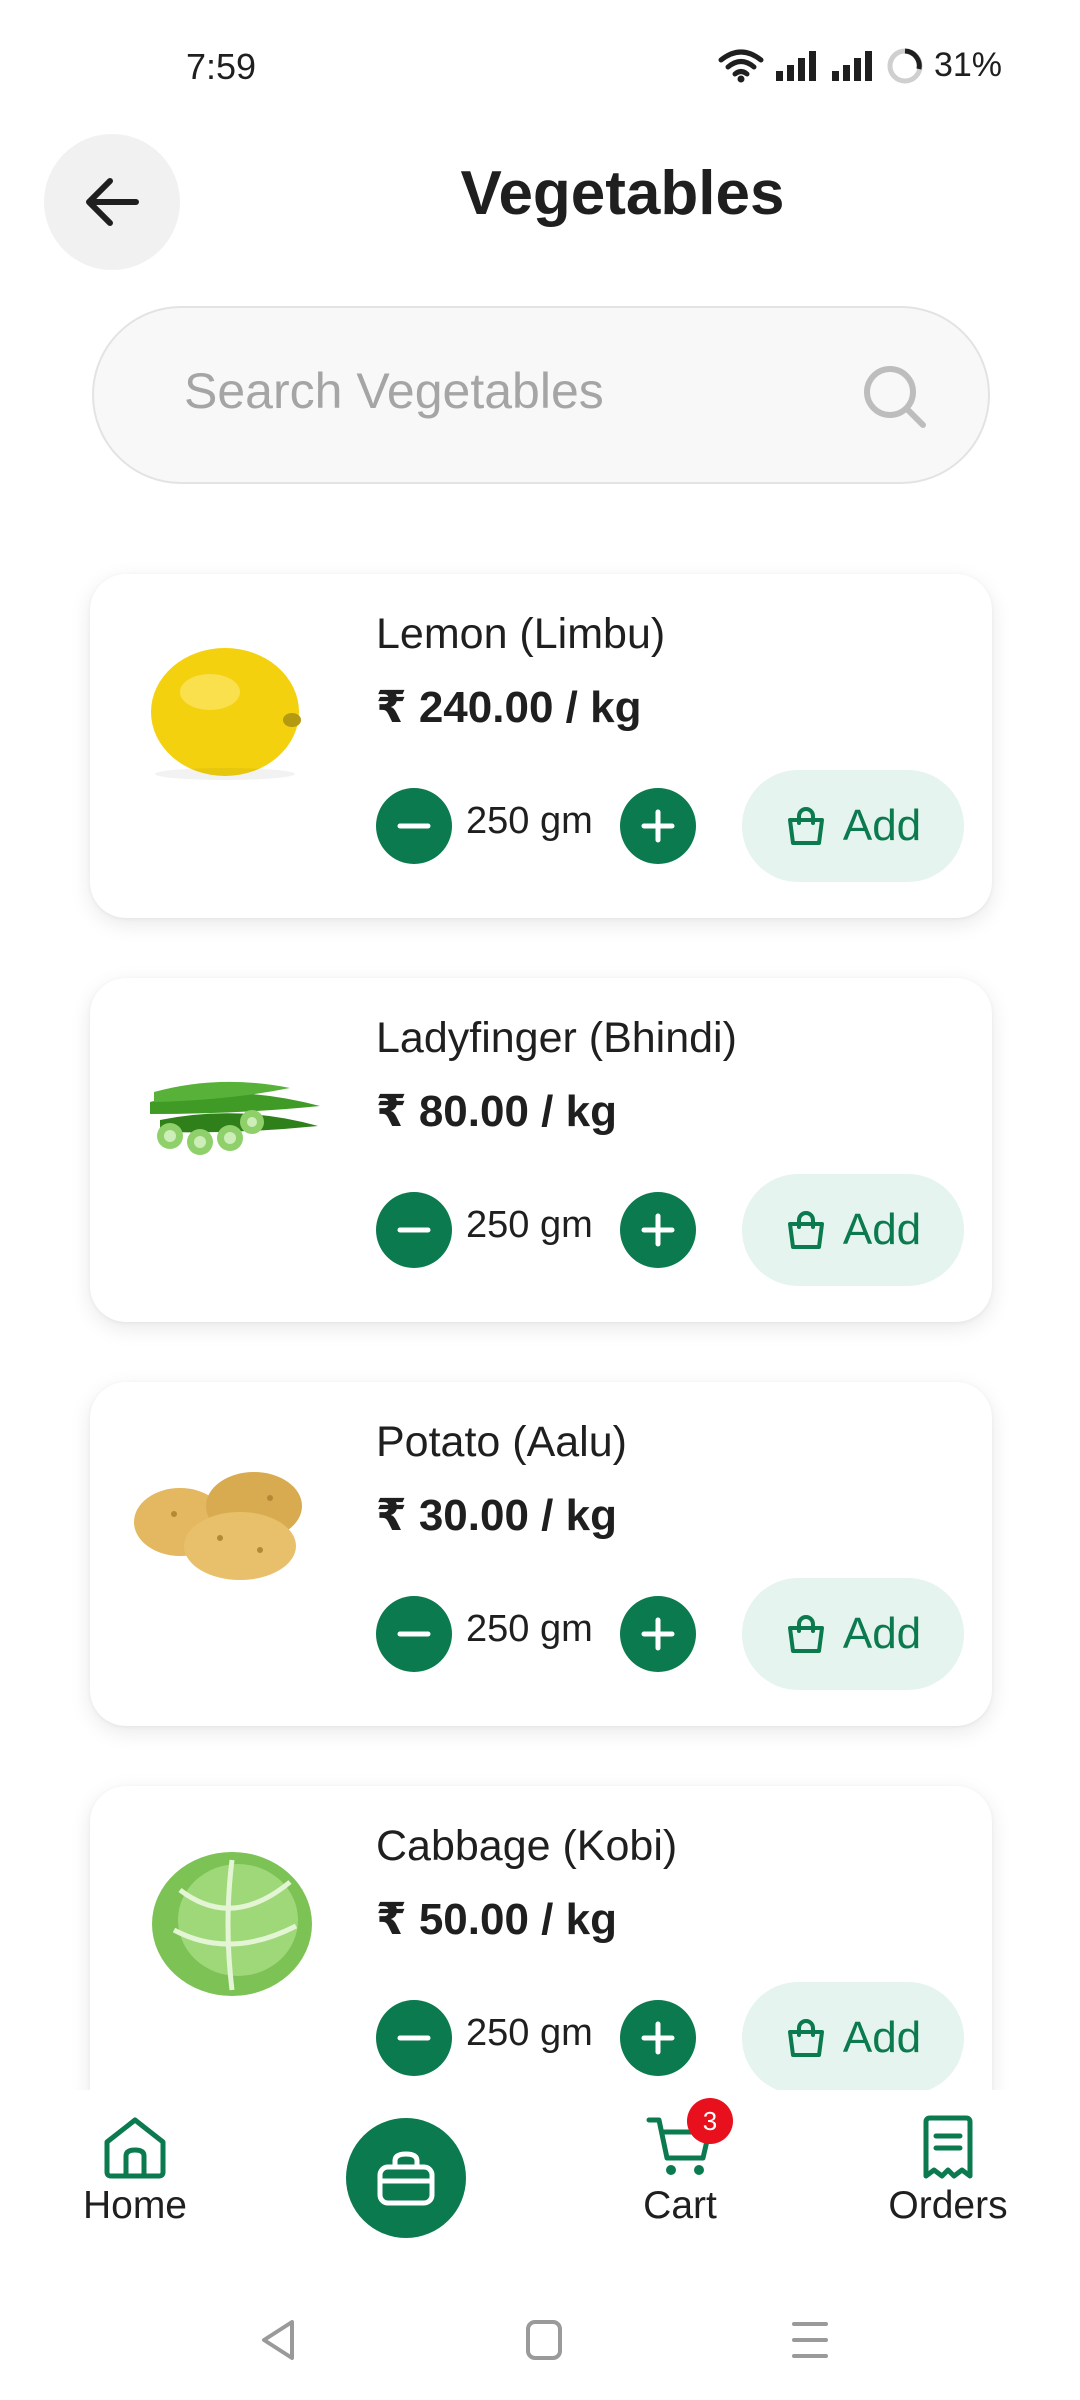 Image resolution: width=1080 pixels, height=2400 pixels. I want to click on battery-icon, so click(905, 65).